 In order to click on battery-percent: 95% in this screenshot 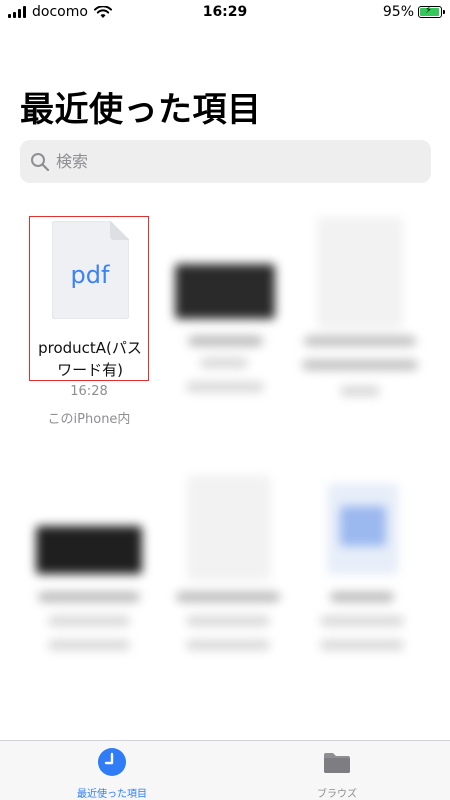, I will do `click(398, 12)`.